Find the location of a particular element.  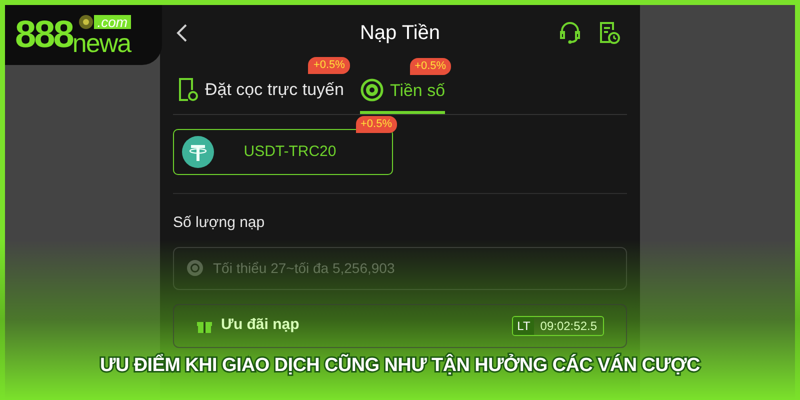

phone-icon is located at coordinates (188, 90).